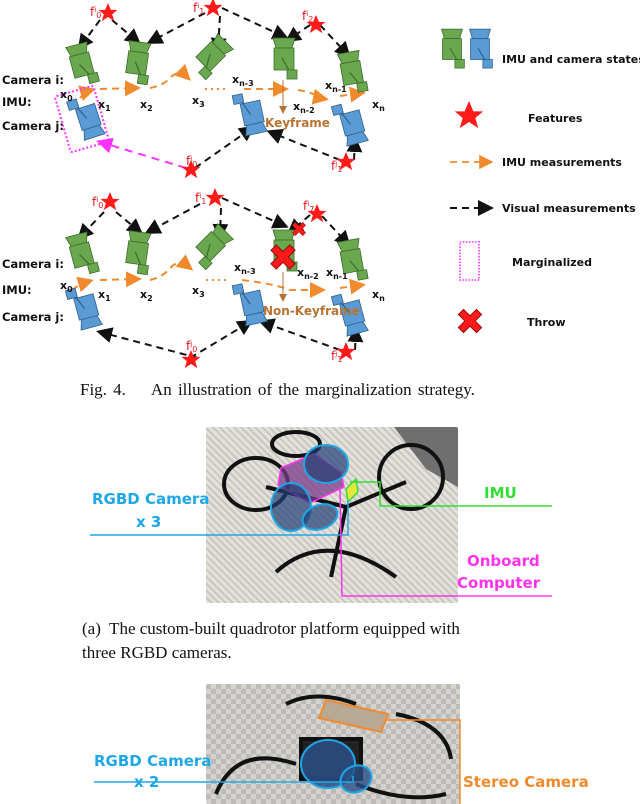 This screenshot has width=640, height=804. Describe the element at coordinates (297, 123) in the screenshot. I see `keyframe-label: Keyframe` at that location.